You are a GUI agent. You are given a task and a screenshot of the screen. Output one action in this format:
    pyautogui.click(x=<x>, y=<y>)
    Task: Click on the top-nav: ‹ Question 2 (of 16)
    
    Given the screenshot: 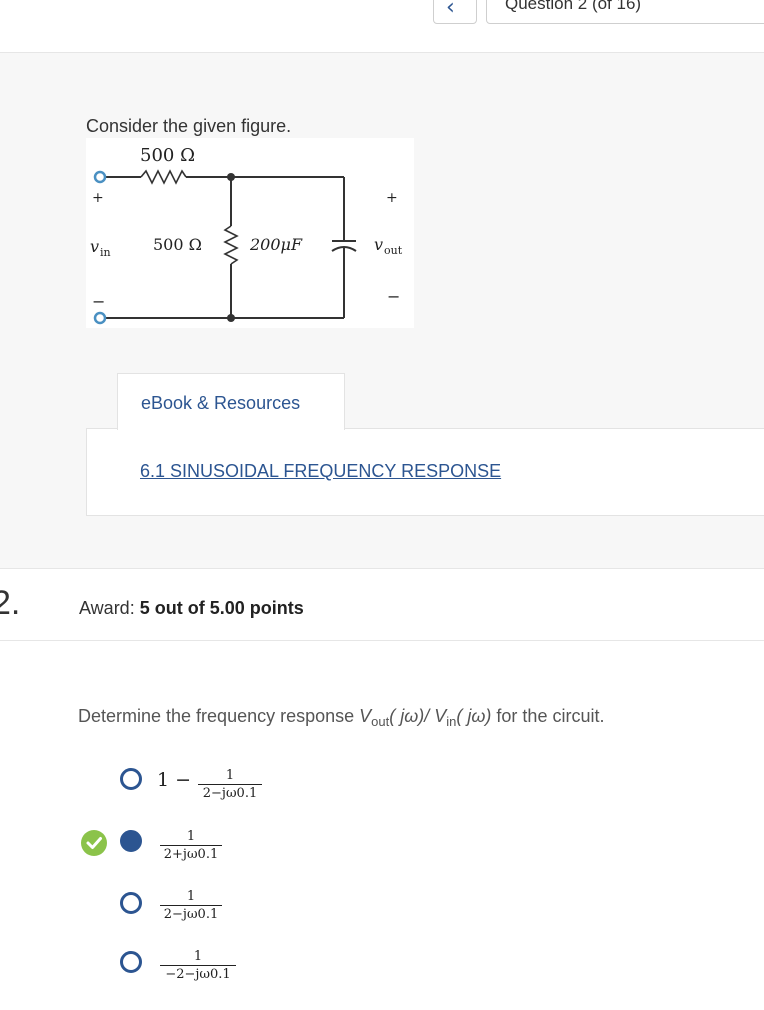 What is the action you would take?
    pyautogui.click(x=382, y=26)
    